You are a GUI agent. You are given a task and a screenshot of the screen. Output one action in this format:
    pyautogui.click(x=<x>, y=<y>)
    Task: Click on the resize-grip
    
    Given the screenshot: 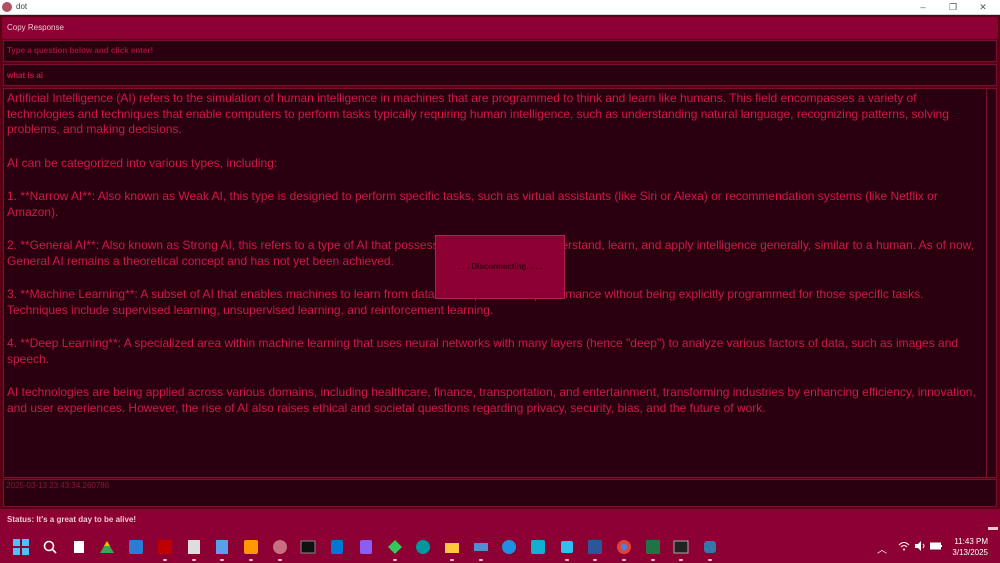 What is the action you would take?
    pyautogui.click(x=993, y=528)
    